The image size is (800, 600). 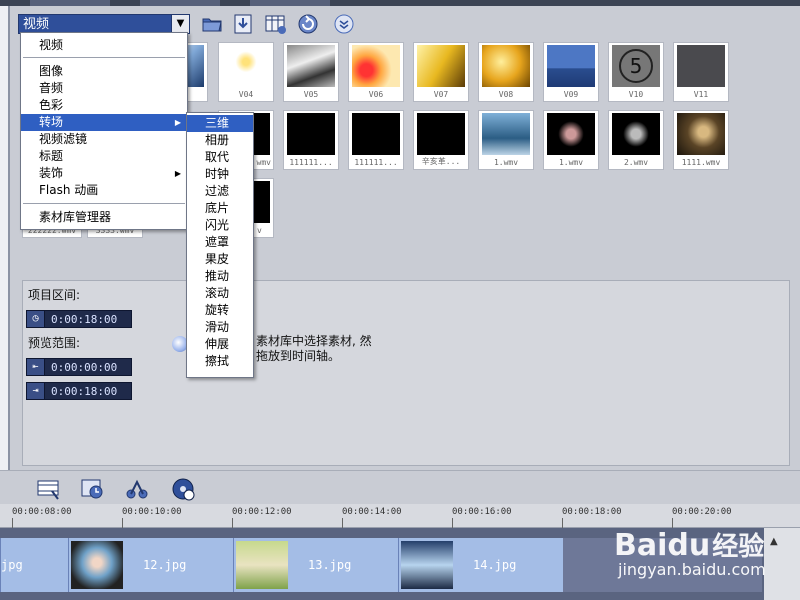 I want to click on library-thumb: 5 V10, so click(x=636, y=72).